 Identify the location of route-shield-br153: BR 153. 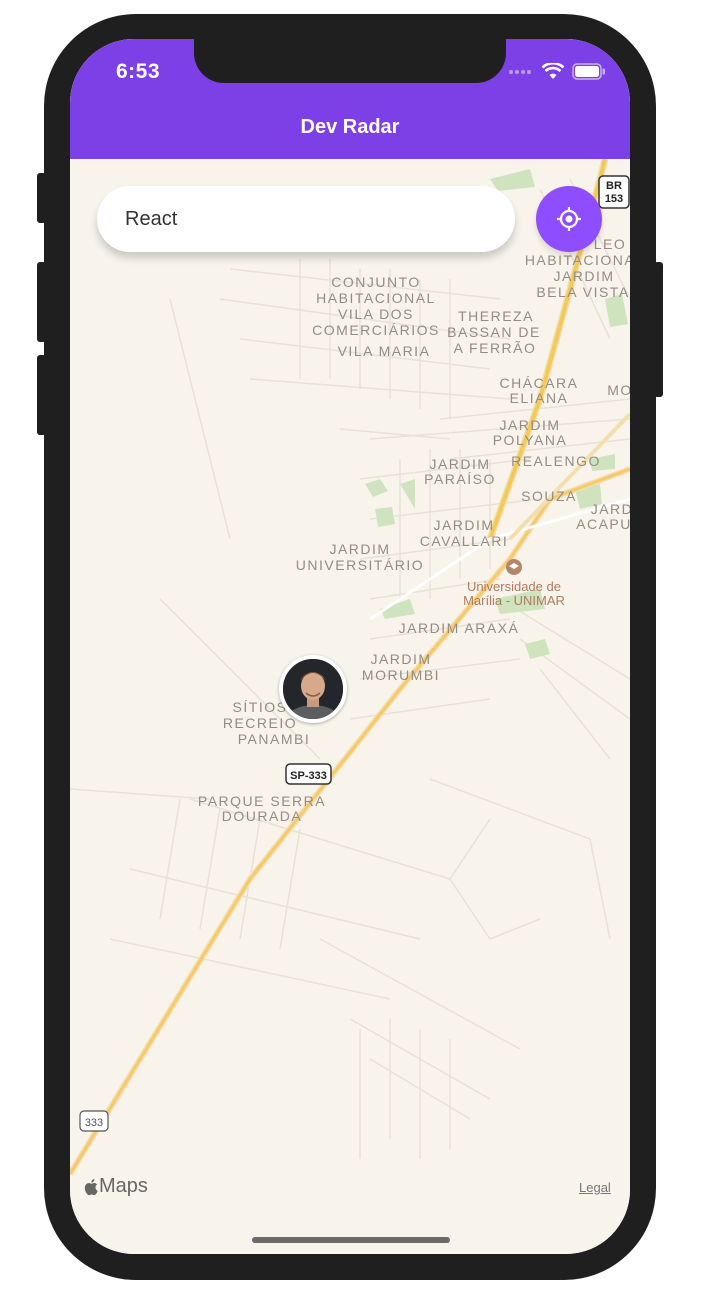
(614, 192).